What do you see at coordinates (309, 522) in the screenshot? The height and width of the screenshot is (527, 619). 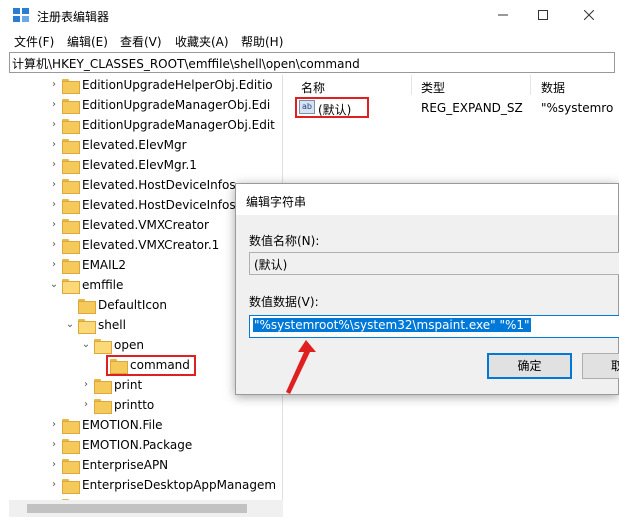 I see `status-area` at bounding box center [309, 522].